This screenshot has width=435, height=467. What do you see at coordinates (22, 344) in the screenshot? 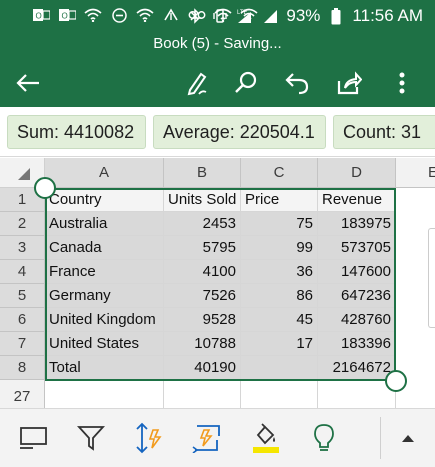
I see `row-header-7: 7` at bounding box center [22, 344].